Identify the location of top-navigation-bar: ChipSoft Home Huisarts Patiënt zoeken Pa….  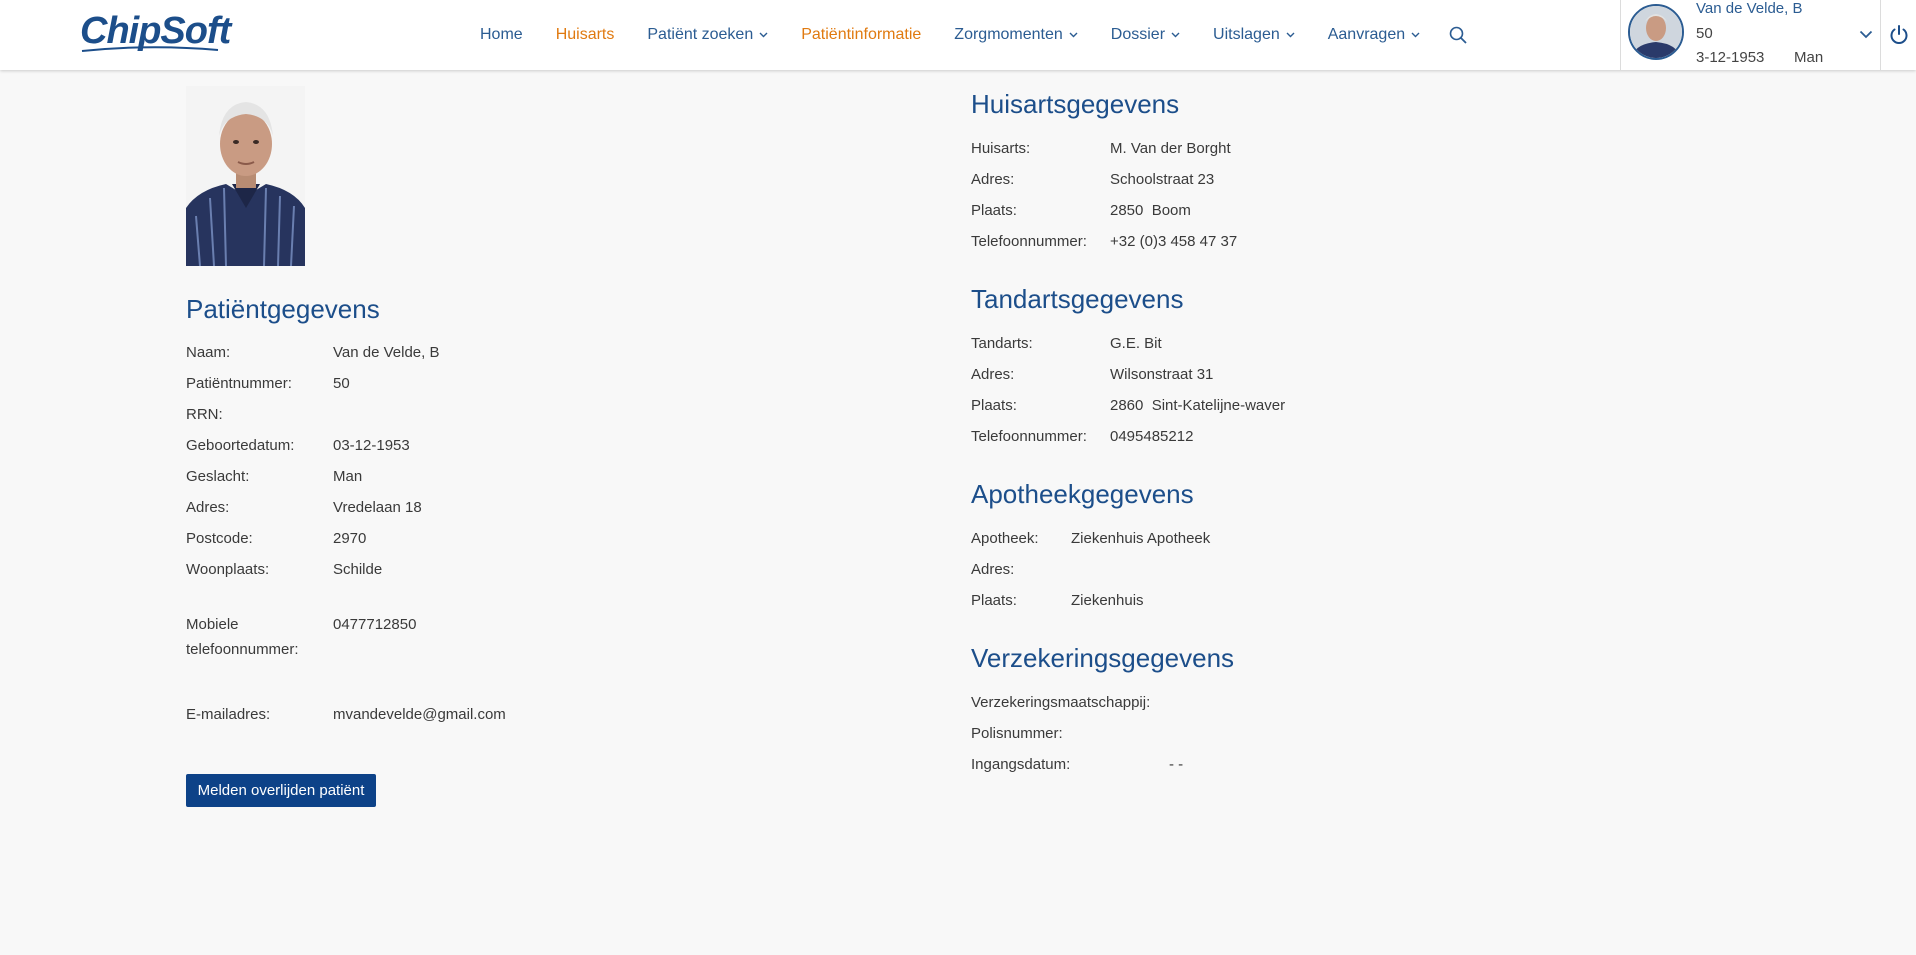
(958, 35).